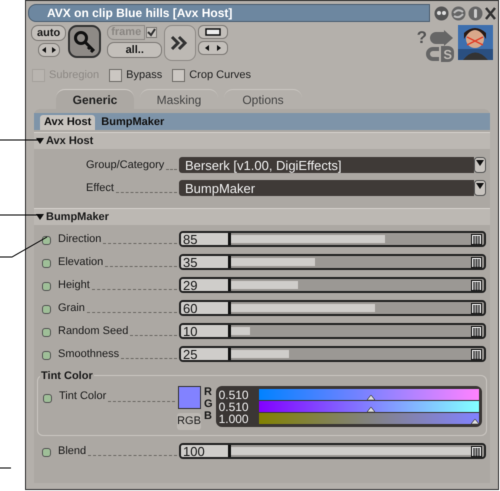  Describe the element at coordinates (206, 262) in the screenshot. I see `slider-value: 35` at that location.